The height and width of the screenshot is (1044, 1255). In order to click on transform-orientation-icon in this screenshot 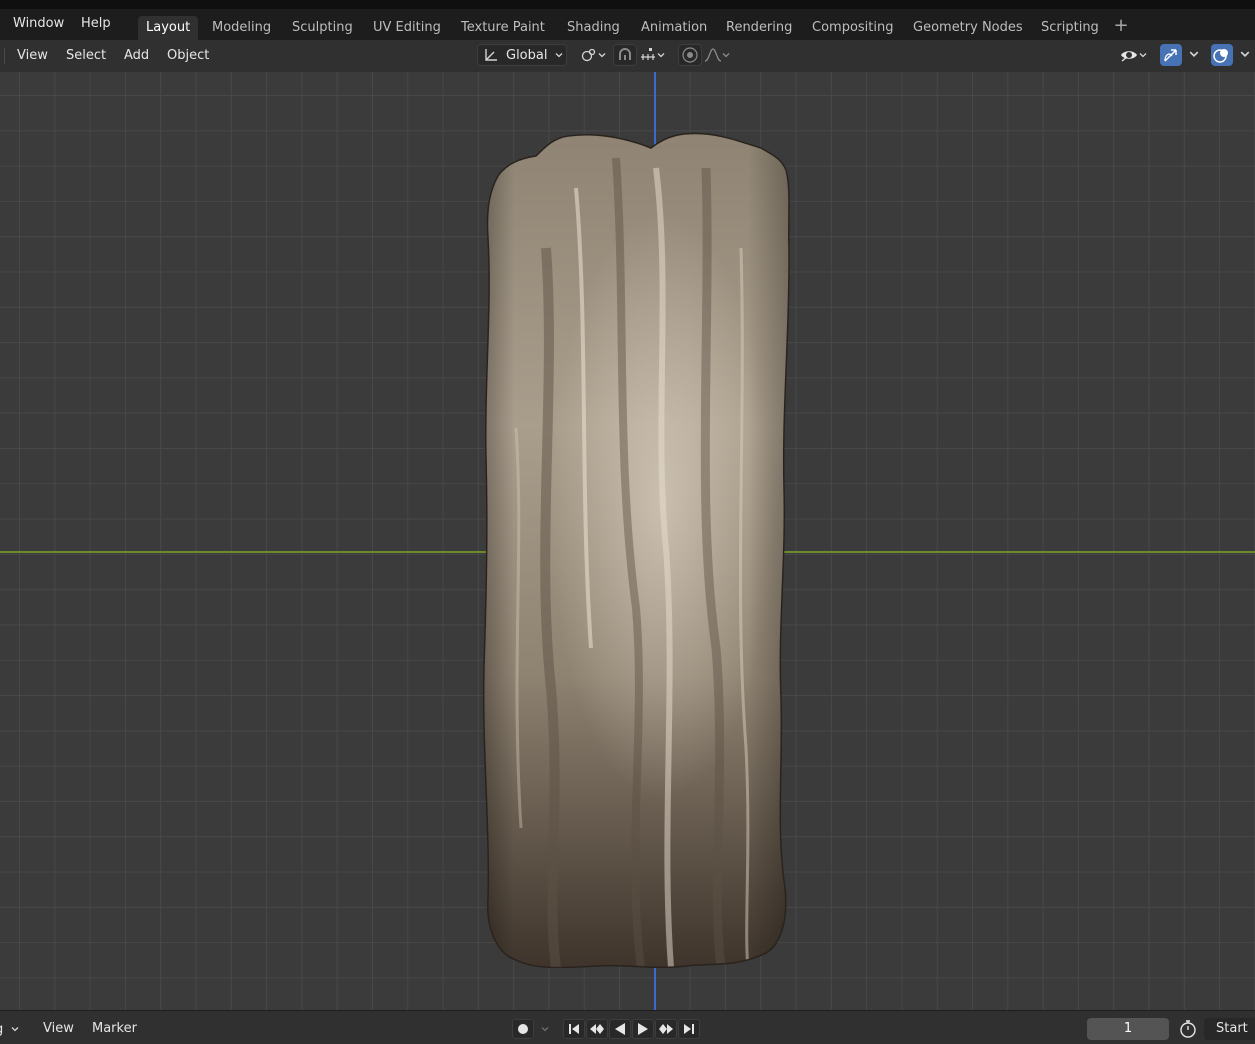, I will do `click(491, 55)`.